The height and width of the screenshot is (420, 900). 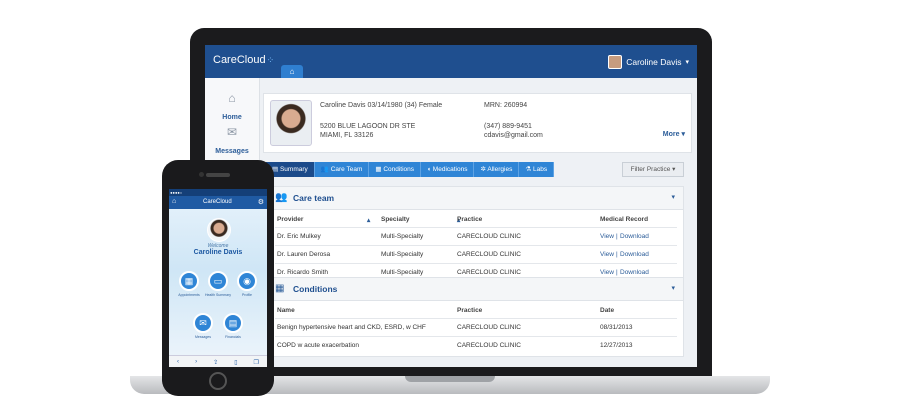 What do you see at coordinates (624, 219) in the screenshot?
I see `column-header: Medical Record` at bounding box center [624, 219].